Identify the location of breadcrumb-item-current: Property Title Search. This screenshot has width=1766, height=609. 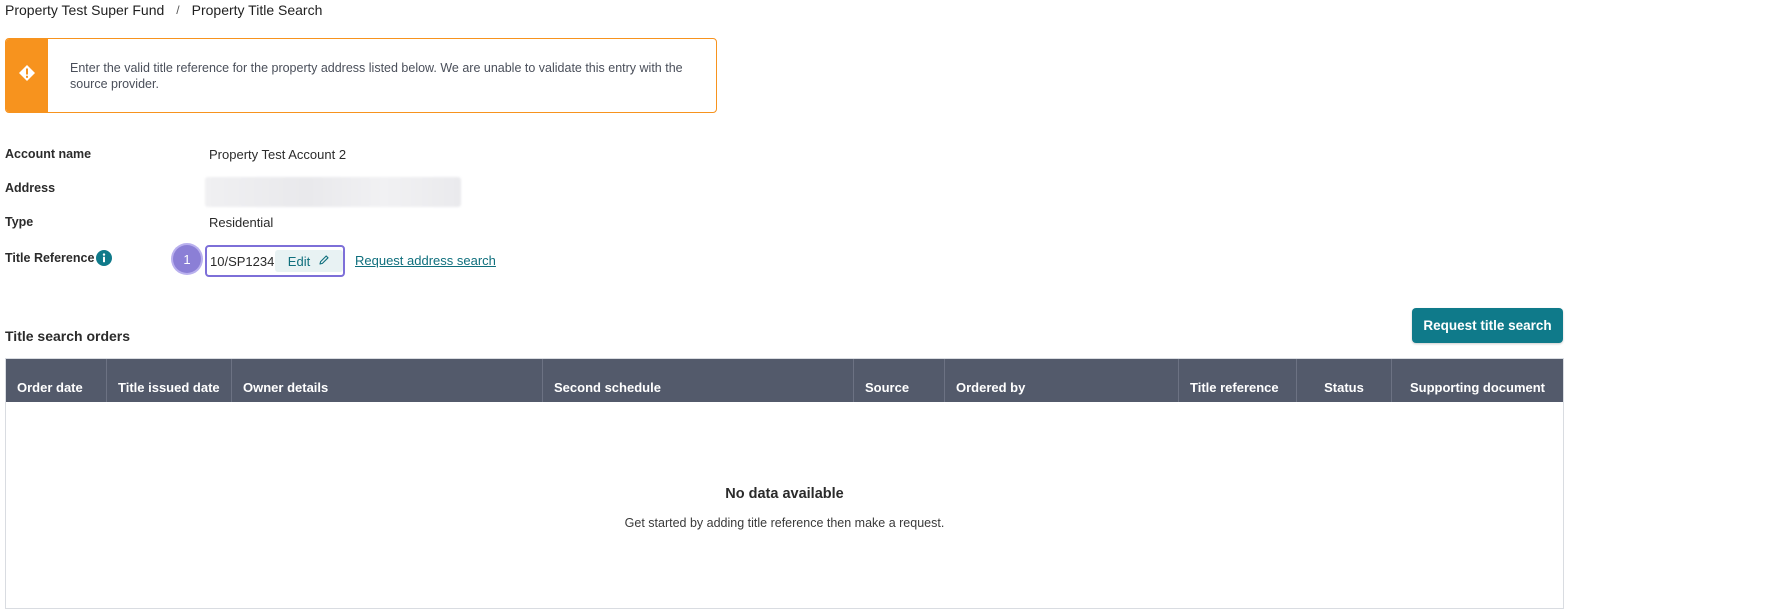
(257, 10).